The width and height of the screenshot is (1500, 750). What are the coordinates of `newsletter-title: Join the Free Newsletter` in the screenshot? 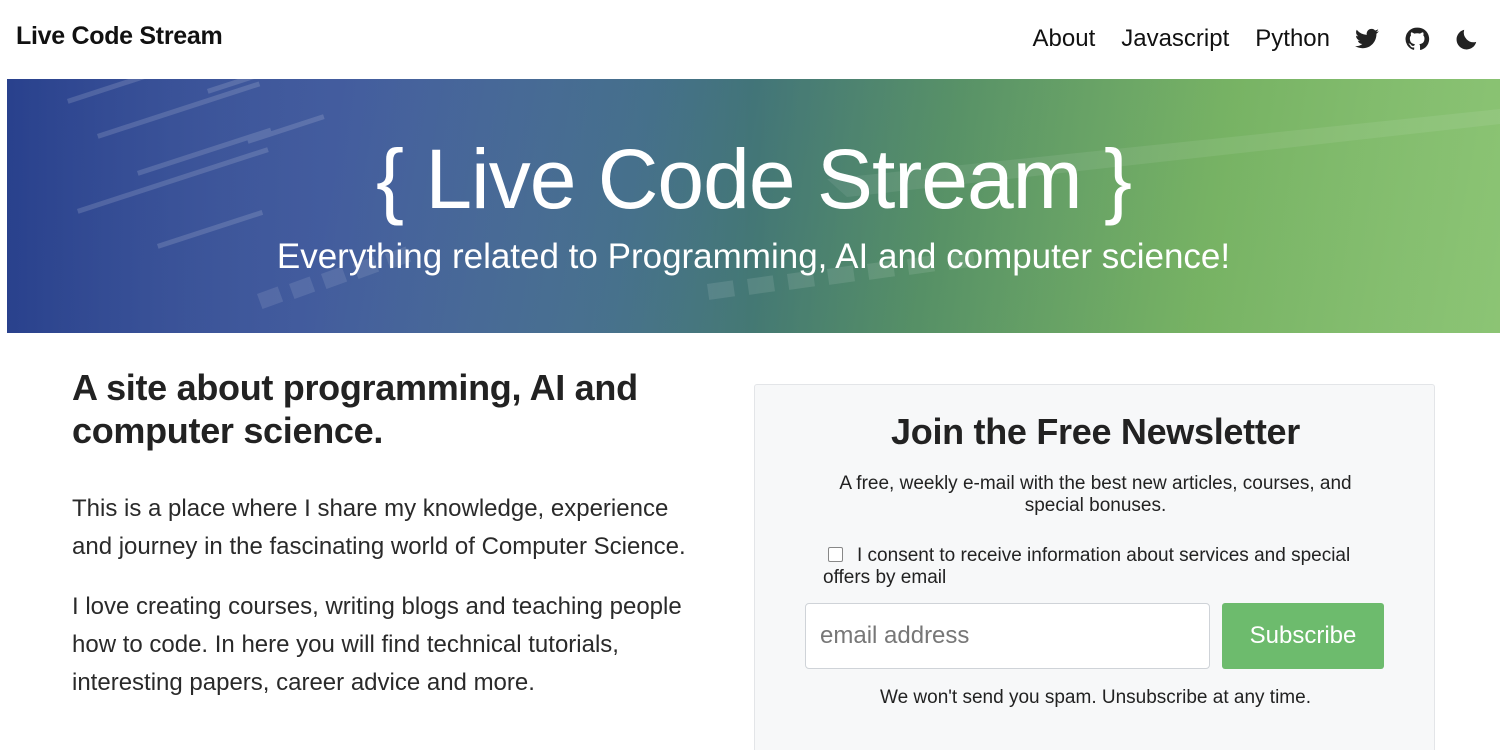 It's located at (1095, 431).